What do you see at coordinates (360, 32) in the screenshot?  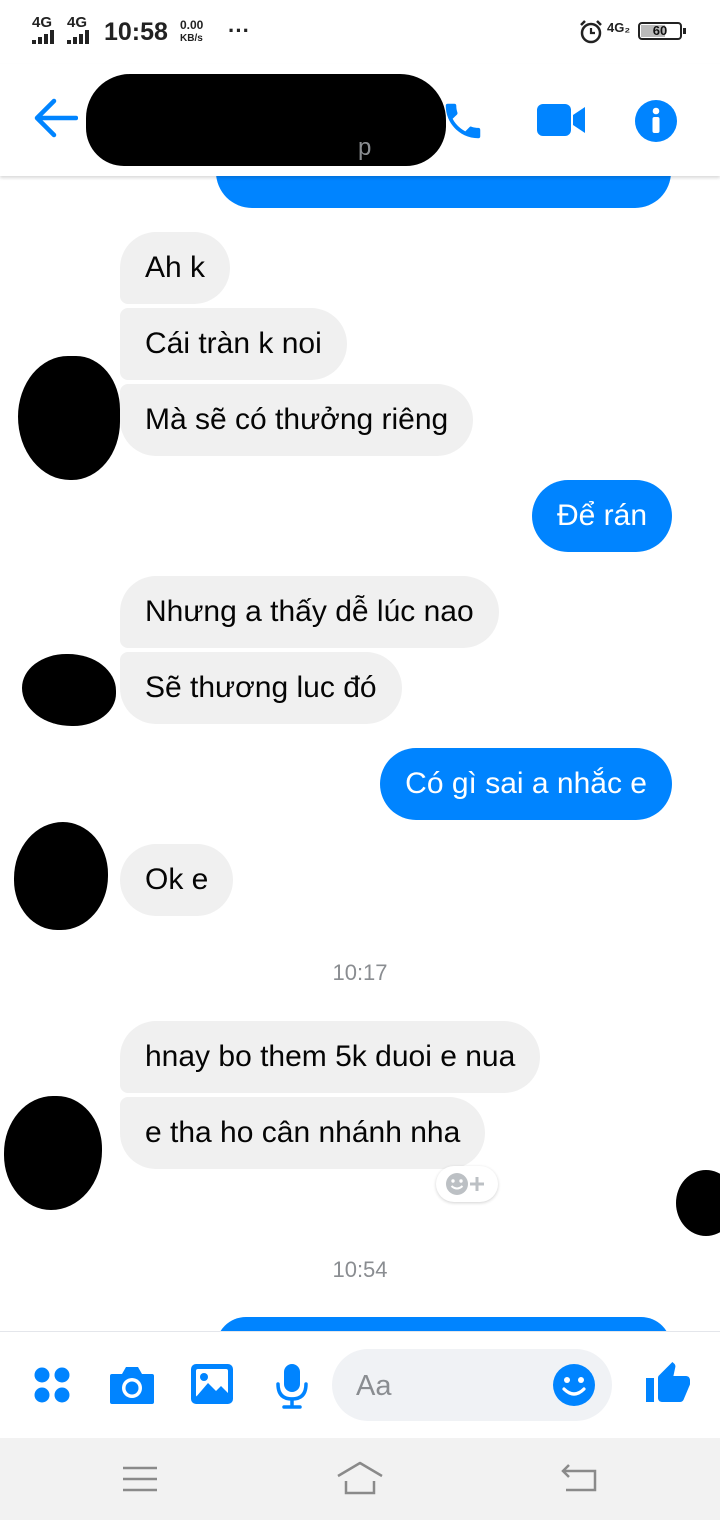 I see `status-bar: 4G 4G 10:58 0.00 KB/s ··· 4G₂ 60` at bounding box center [360, 32].